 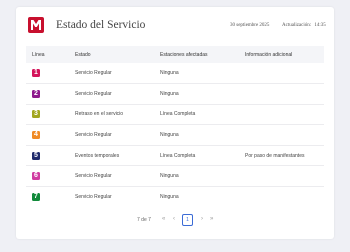 What do you see at coordinates (38, 54) in the screenshot?
I see `column-header-line: Línea` at bounding box center [38, 54].